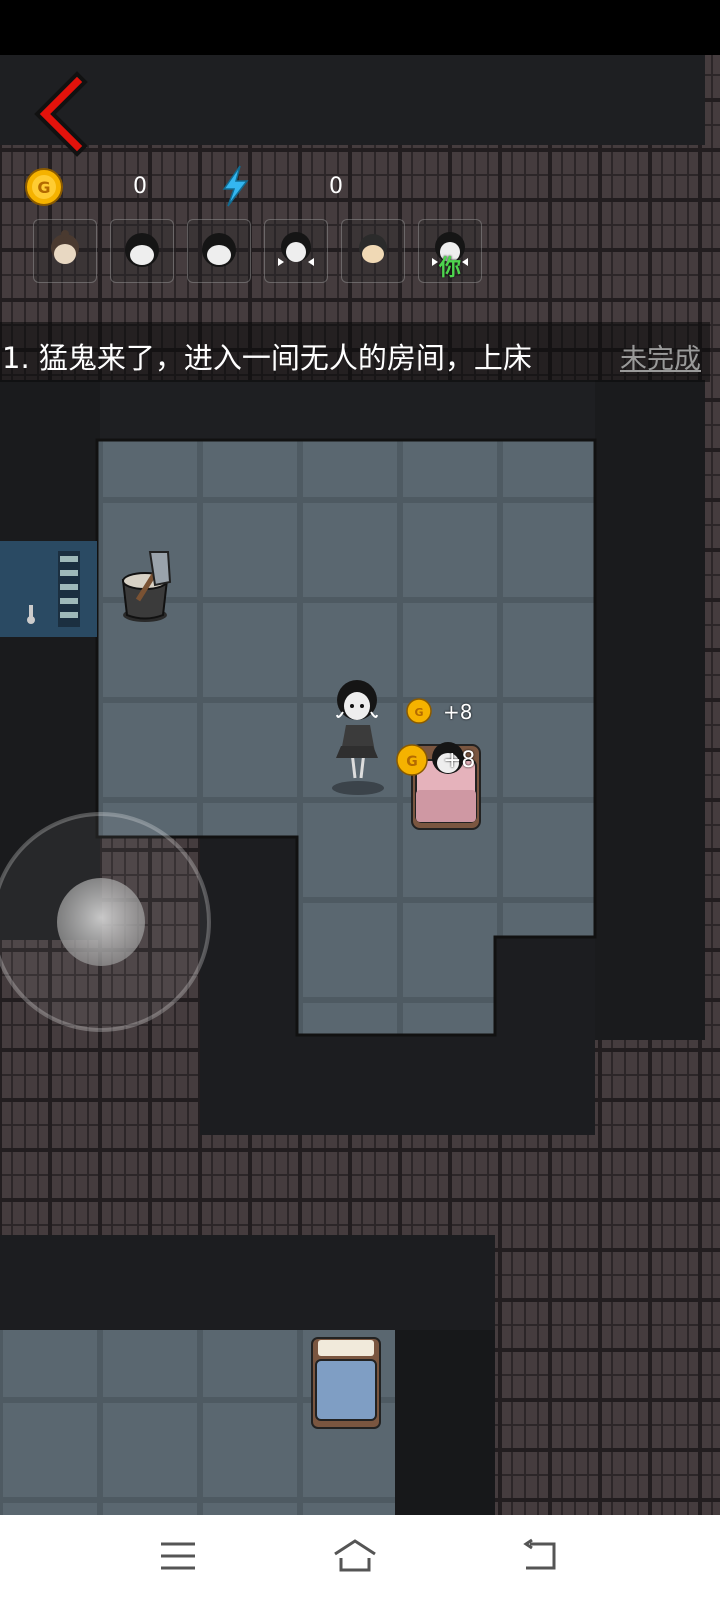 The image size is (720, 1600). I want to click on task-status: 未完成, so click(660, 356).